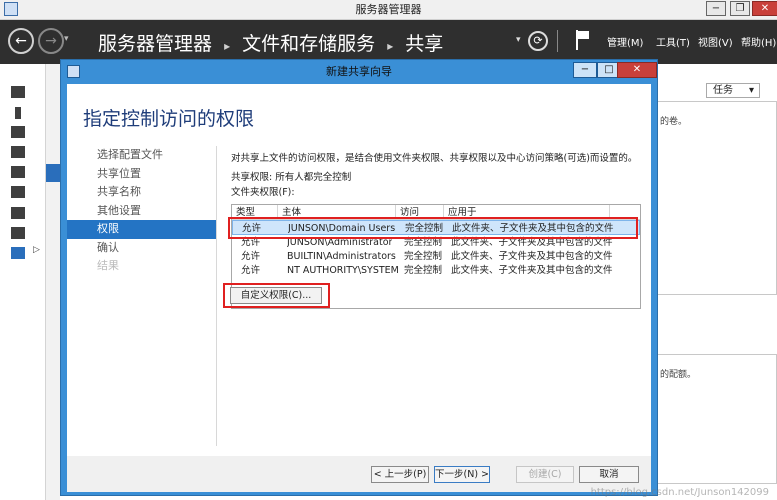 The width and height of the screenshot is (777, 500). What do you see at coordinates (585, 70) in the screenshot?
I see `dialog-minimize-button: −` at bounding box center [585, 70].